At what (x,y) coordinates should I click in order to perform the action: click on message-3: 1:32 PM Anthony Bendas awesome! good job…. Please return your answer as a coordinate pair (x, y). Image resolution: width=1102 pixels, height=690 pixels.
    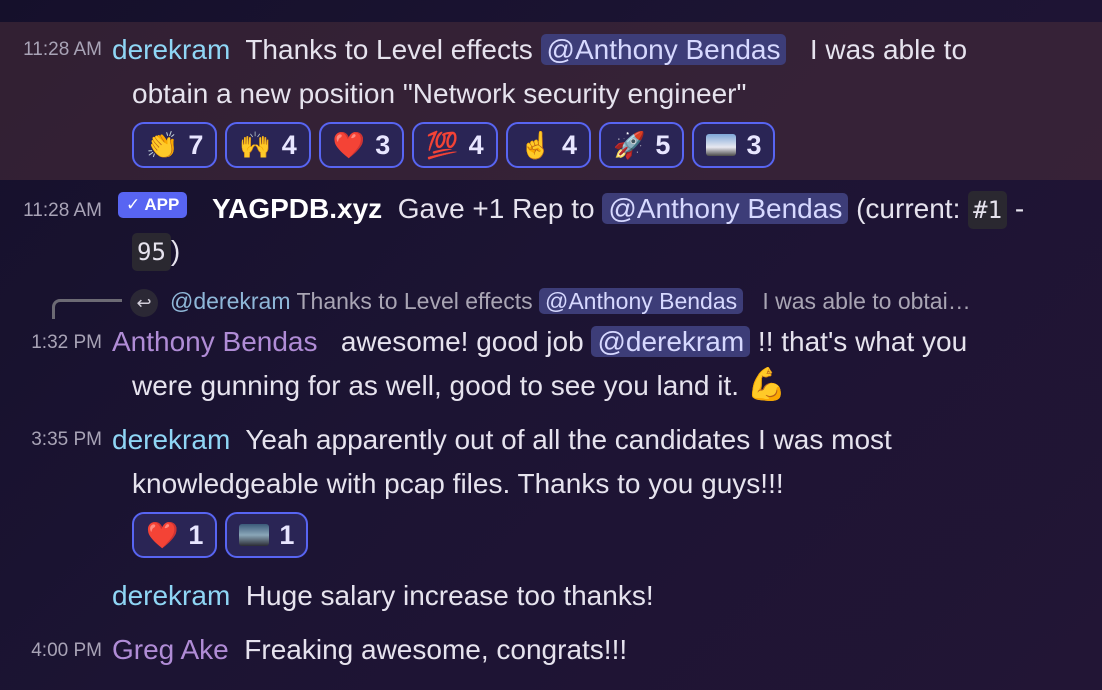
    Looking at the image, I should click on (551, 366).